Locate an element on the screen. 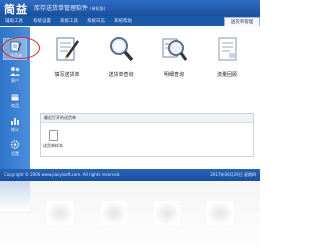  reflection-sidebar is located at coordinates (15, 196).